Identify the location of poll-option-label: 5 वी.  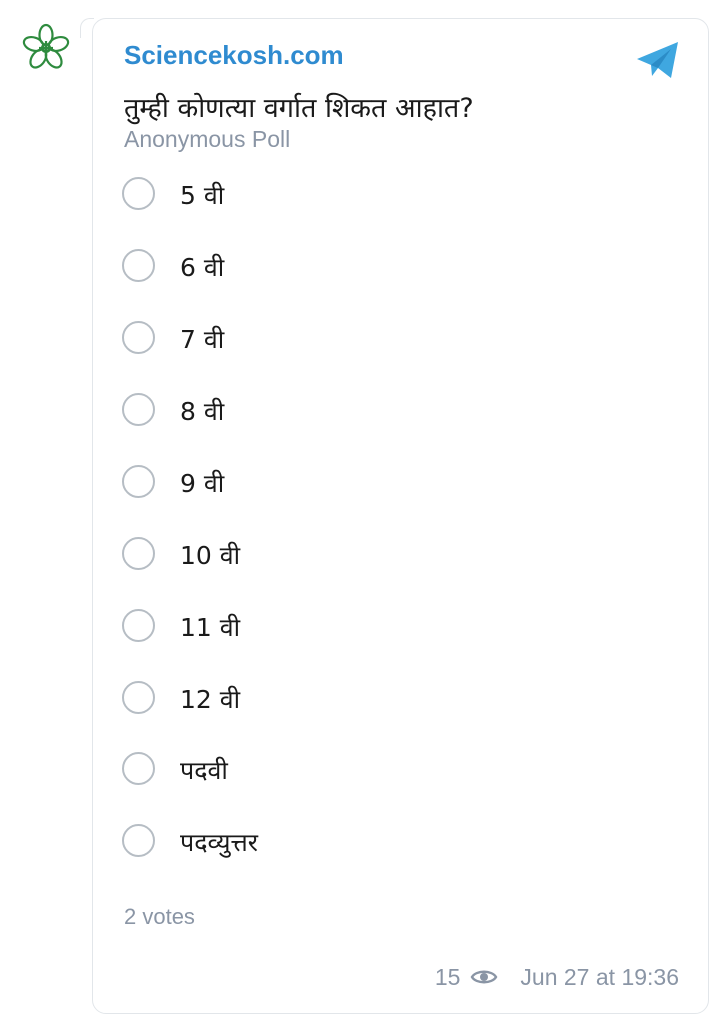
(202, 195).